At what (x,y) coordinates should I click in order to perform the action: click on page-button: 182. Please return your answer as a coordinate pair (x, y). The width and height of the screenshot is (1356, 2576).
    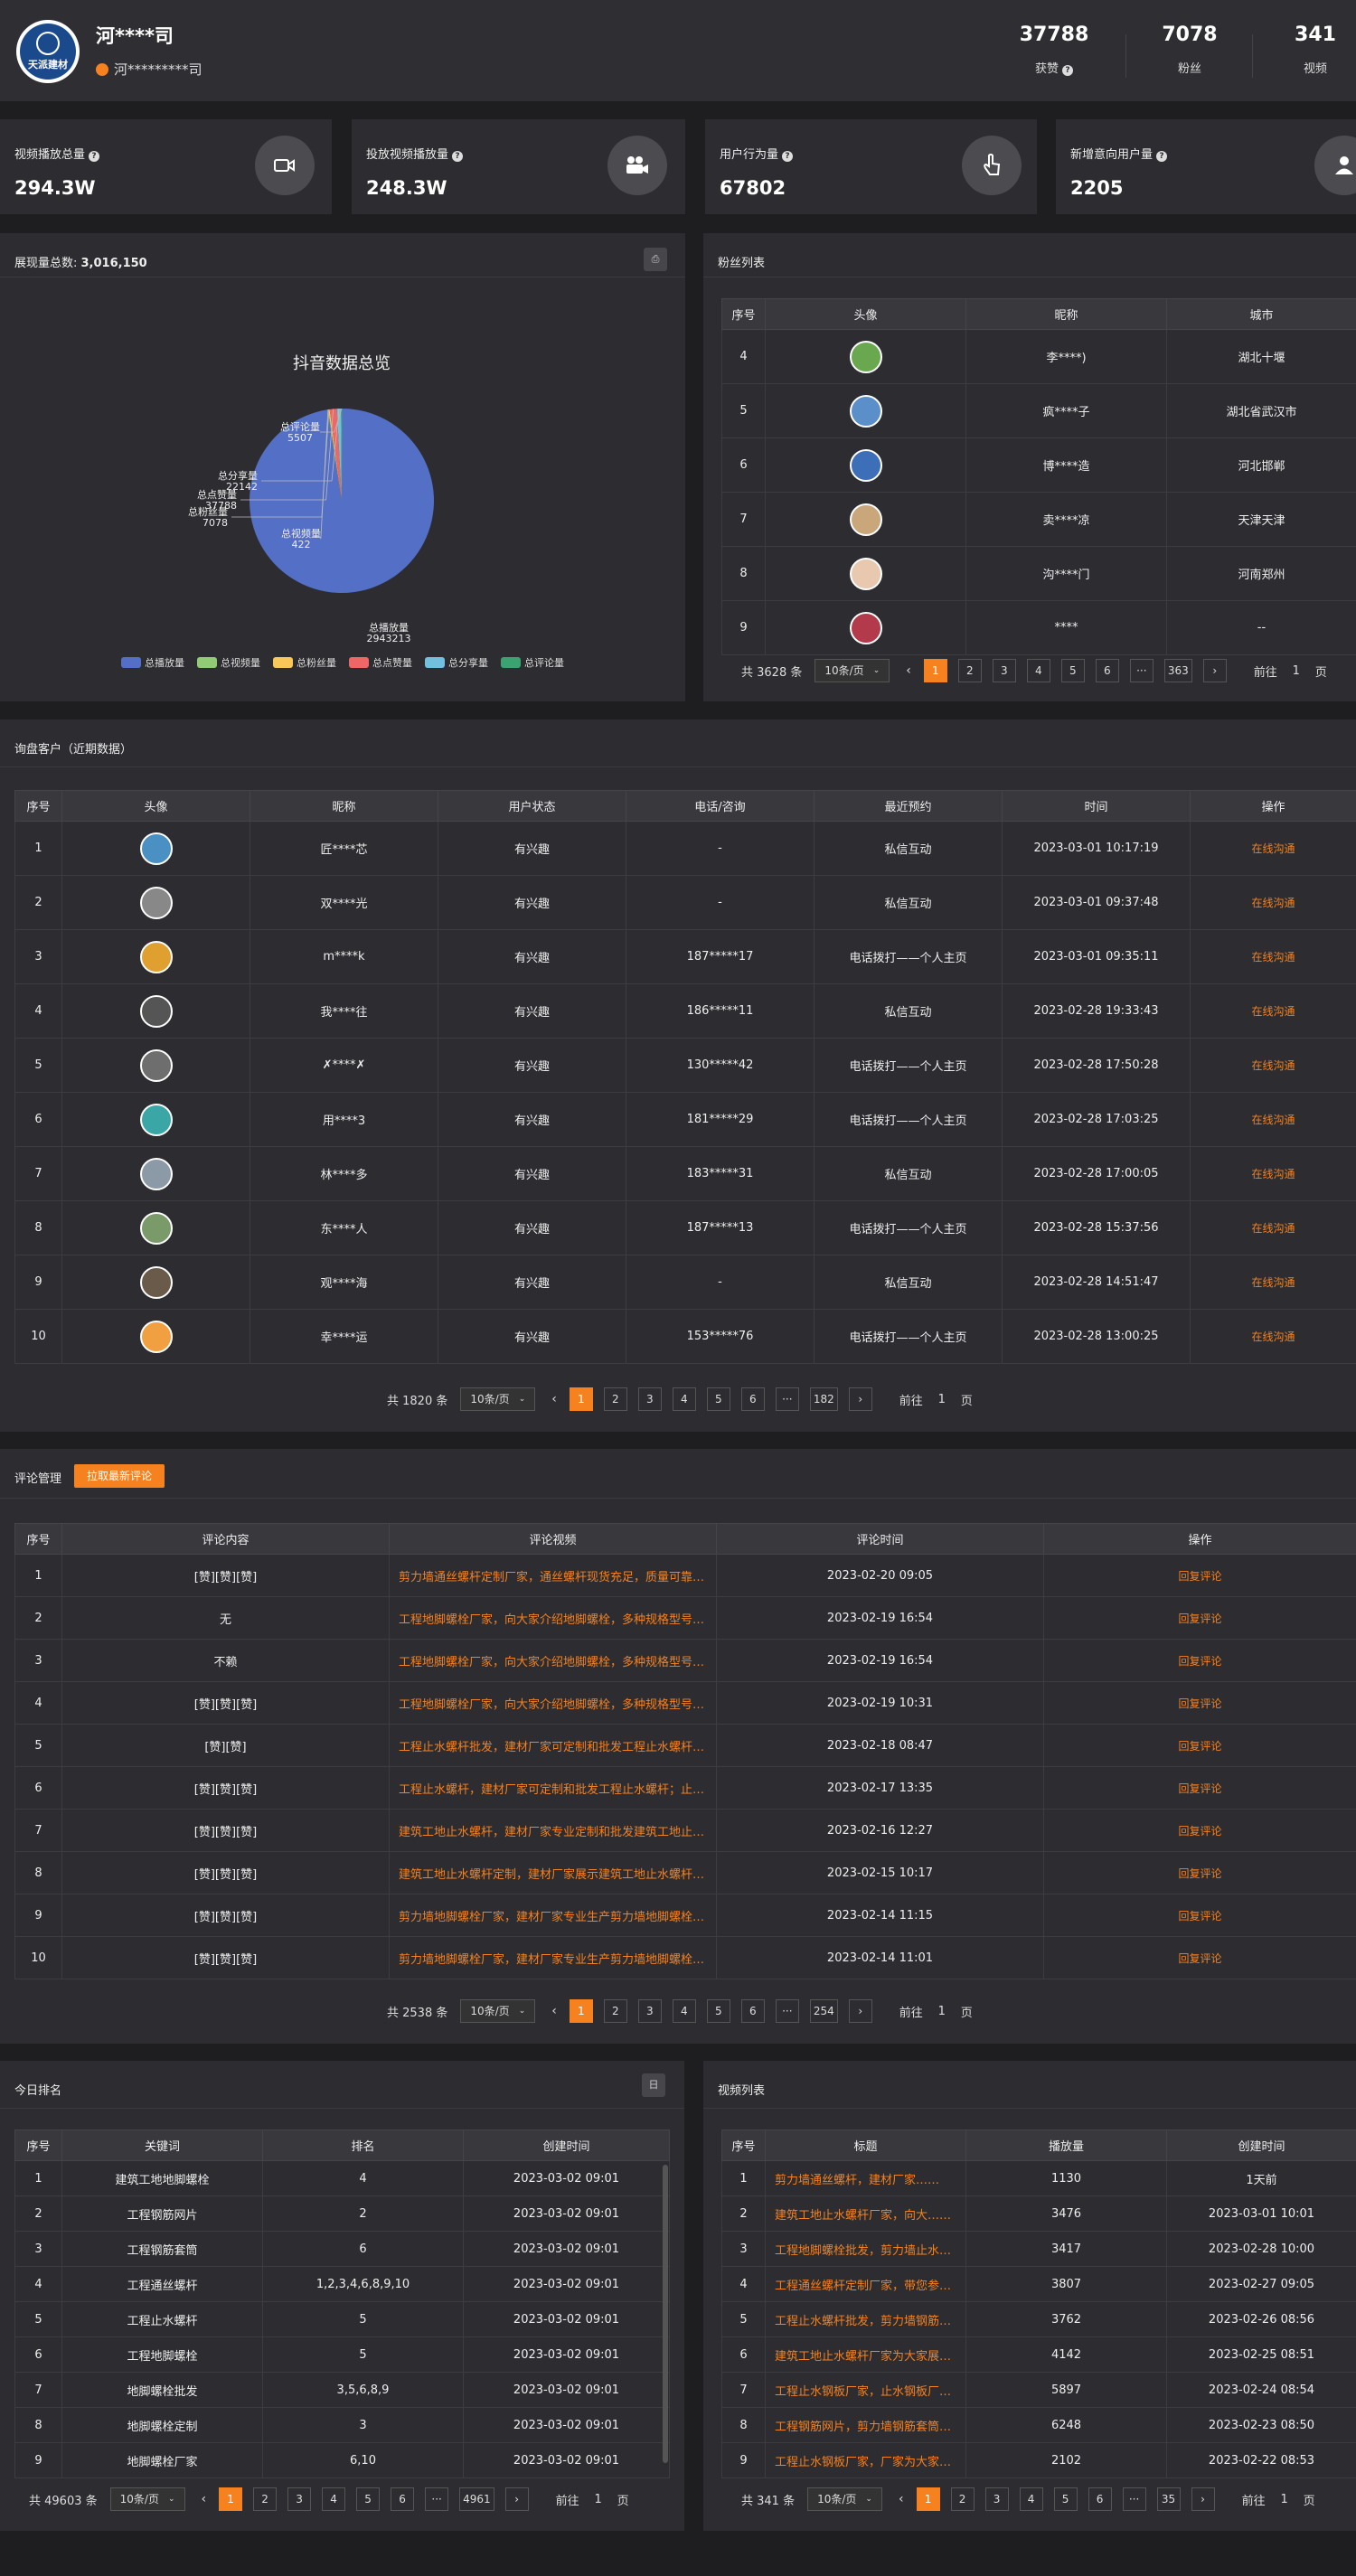
    Looking at the image, I should click on (823, 1399).